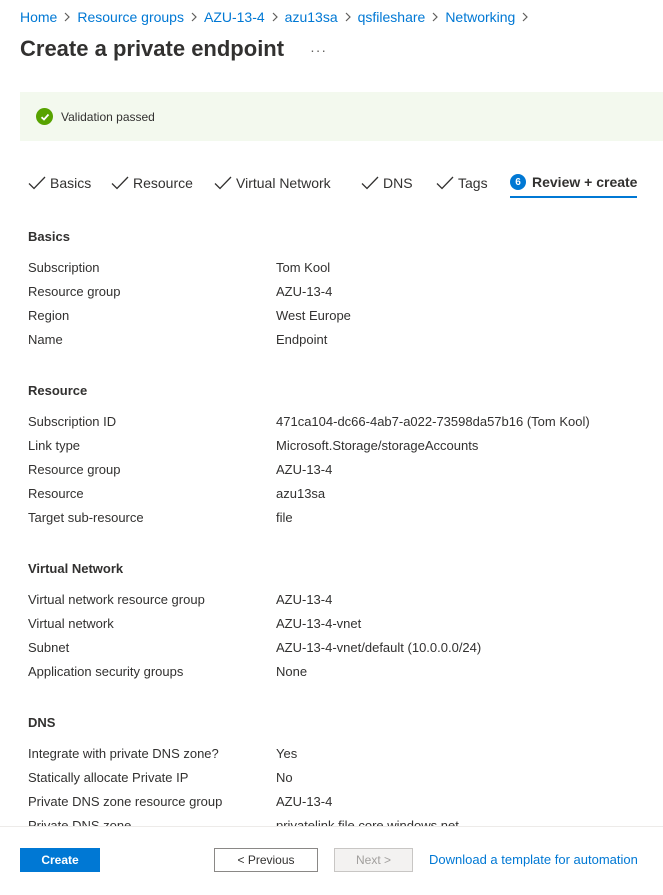 The width and height of the screenshot is (663, 895). What do you see at coordinates (338, 777) in the screenshot?
I see `summary-row: Statically allocate Private IP No` at bounding box center [338, 777].